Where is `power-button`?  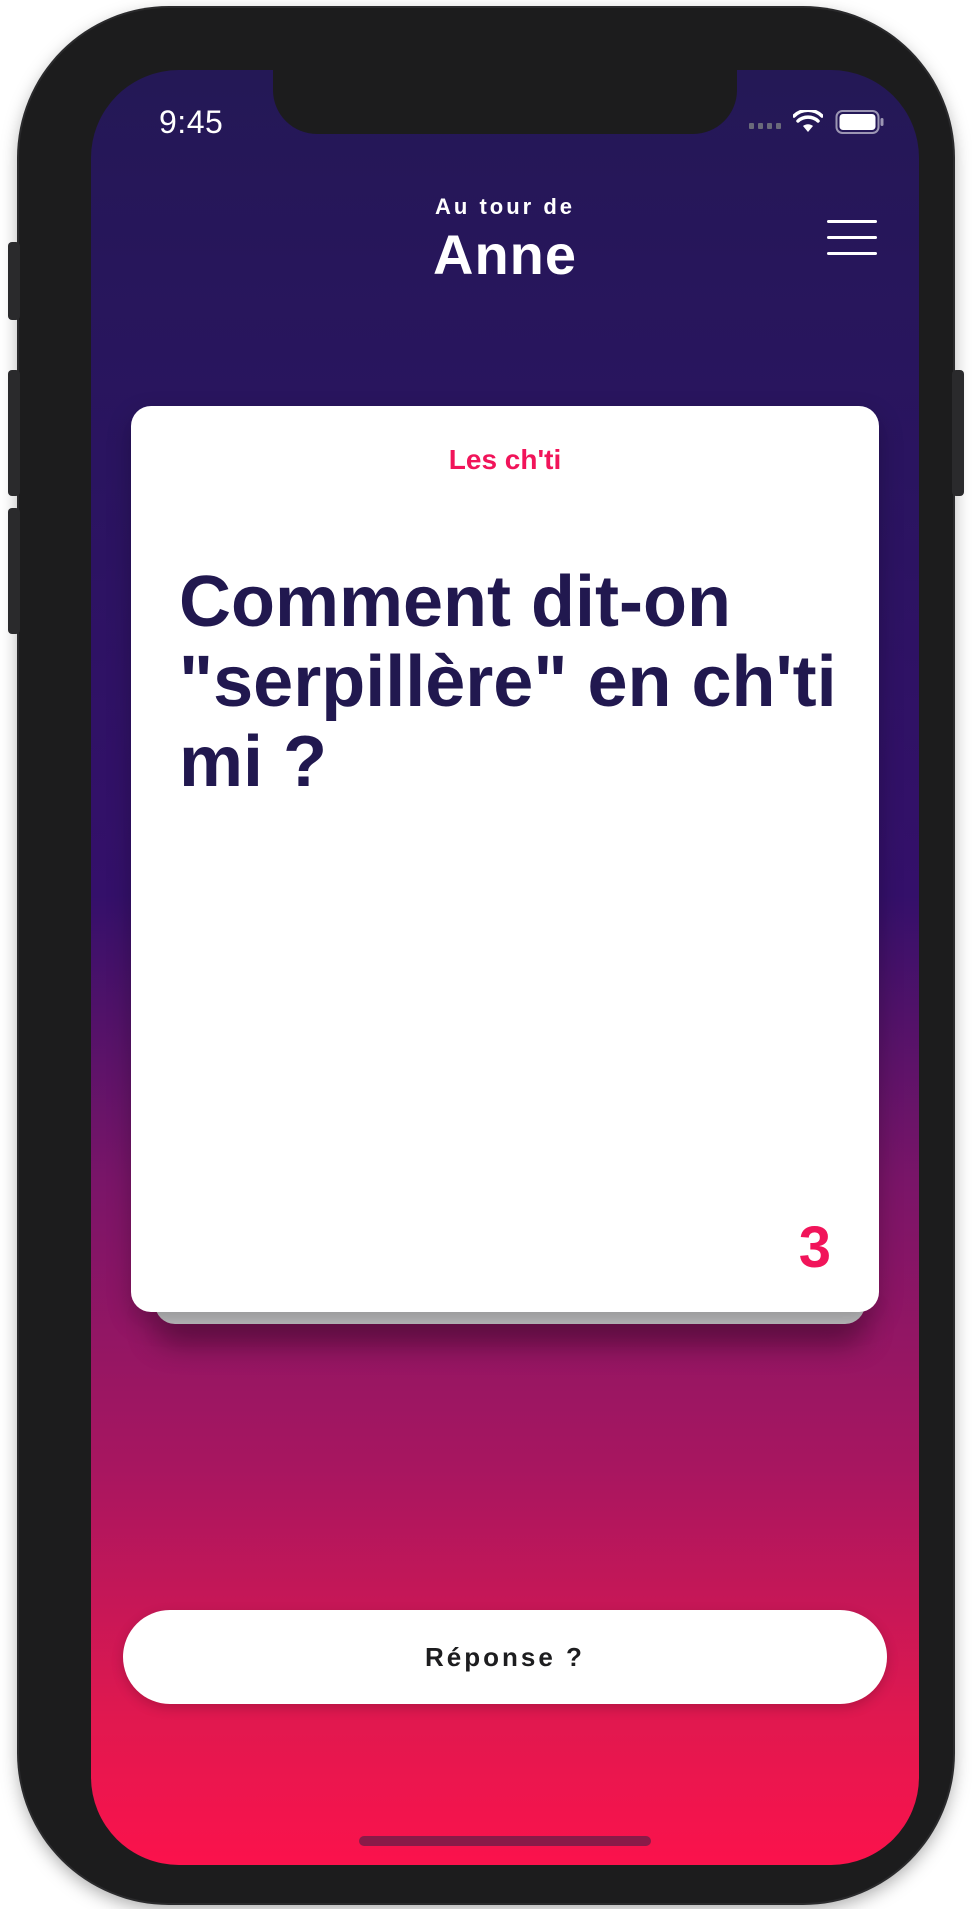
power-button is located at coordinates (958, 433).